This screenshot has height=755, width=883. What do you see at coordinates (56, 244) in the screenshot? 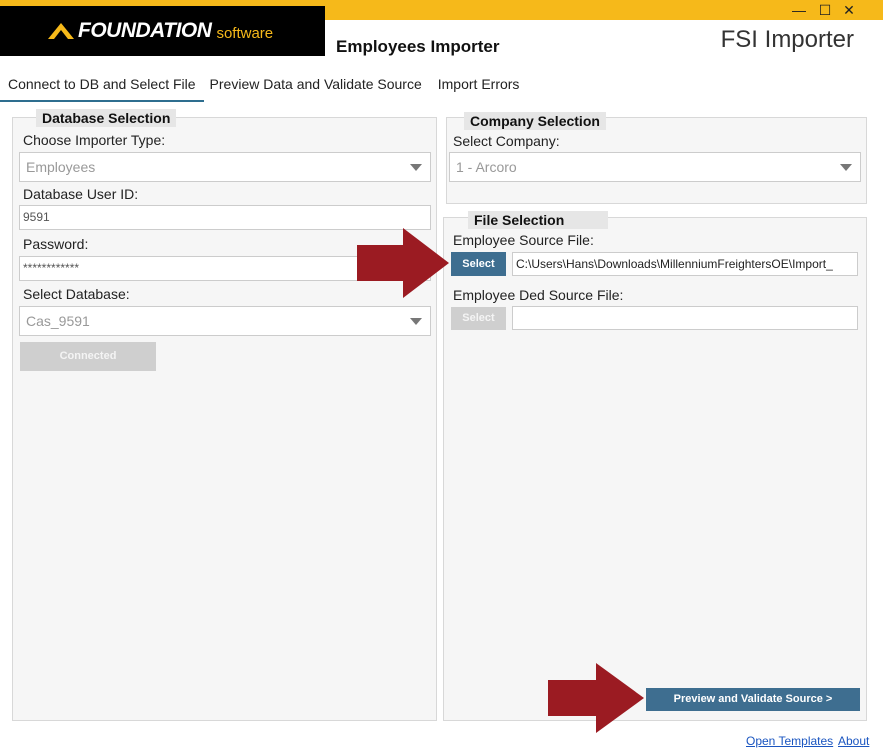
I see `password-label: Password:` at bounding box center [56, 244].